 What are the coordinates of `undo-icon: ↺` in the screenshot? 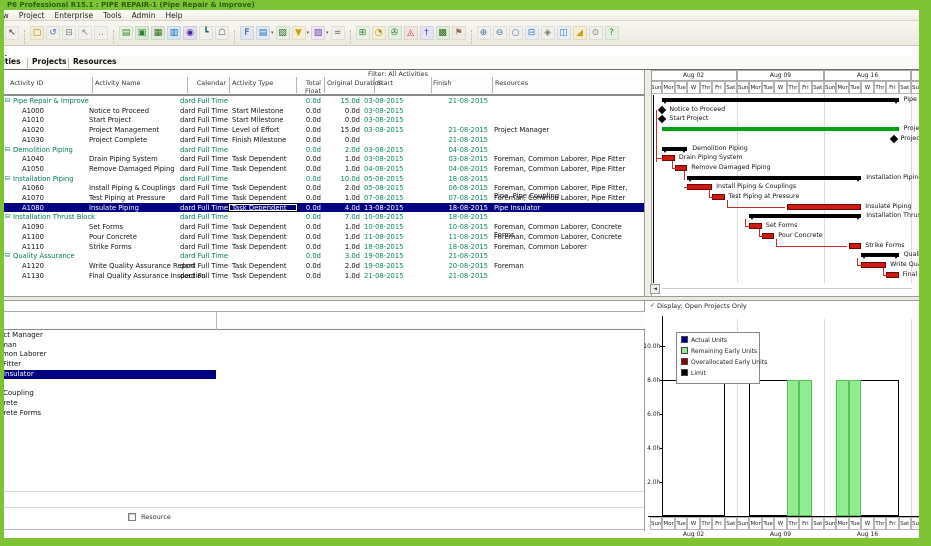 It's located at (53, 33).